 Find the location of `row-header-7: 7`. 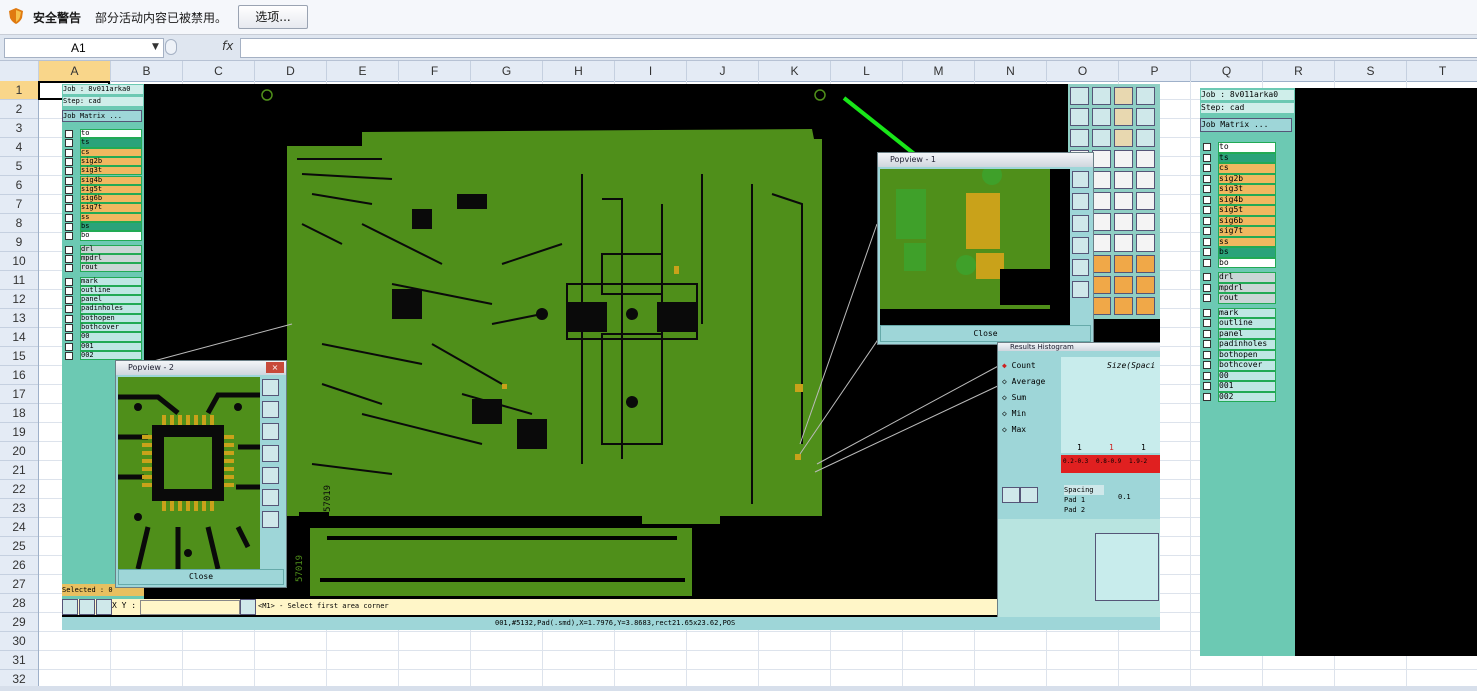

row-header-7: 7 is located at coordinates (19, 204).